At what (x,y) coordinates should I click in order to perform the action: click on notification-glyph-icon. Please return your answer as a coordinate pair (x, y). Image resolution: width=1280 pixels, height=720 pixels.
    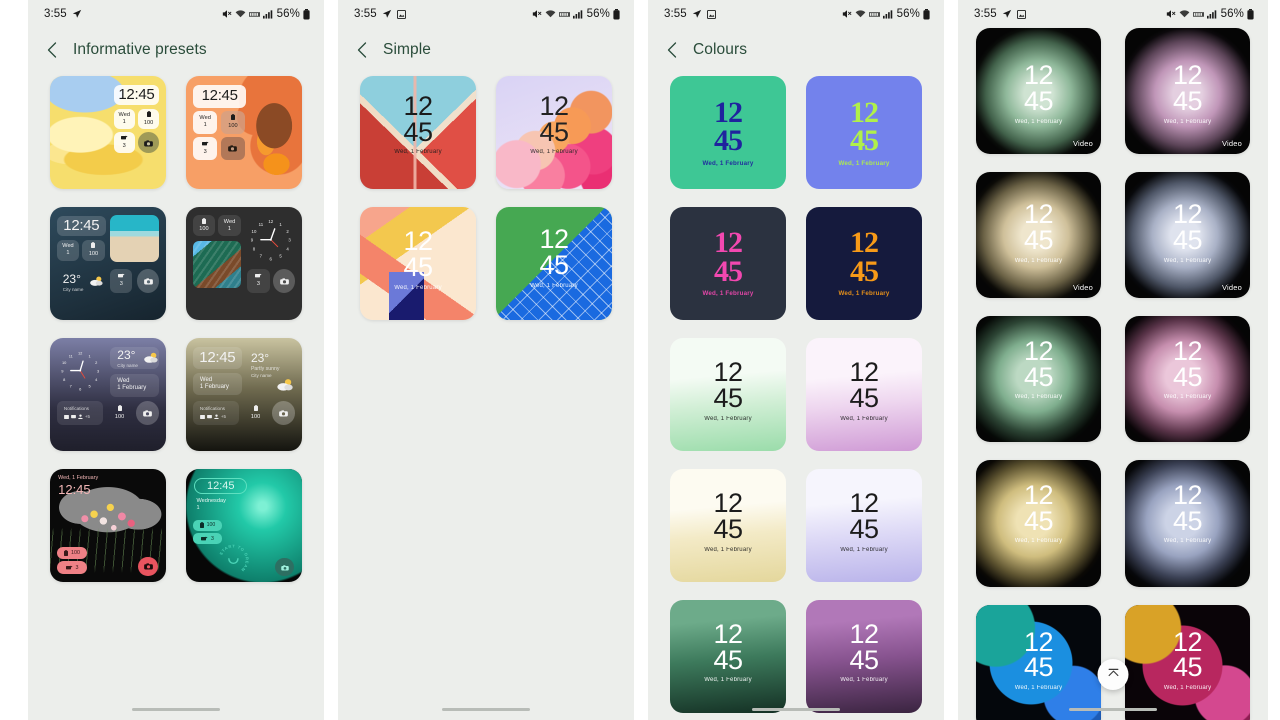
    Looking at the image, I should click on (258, 277).